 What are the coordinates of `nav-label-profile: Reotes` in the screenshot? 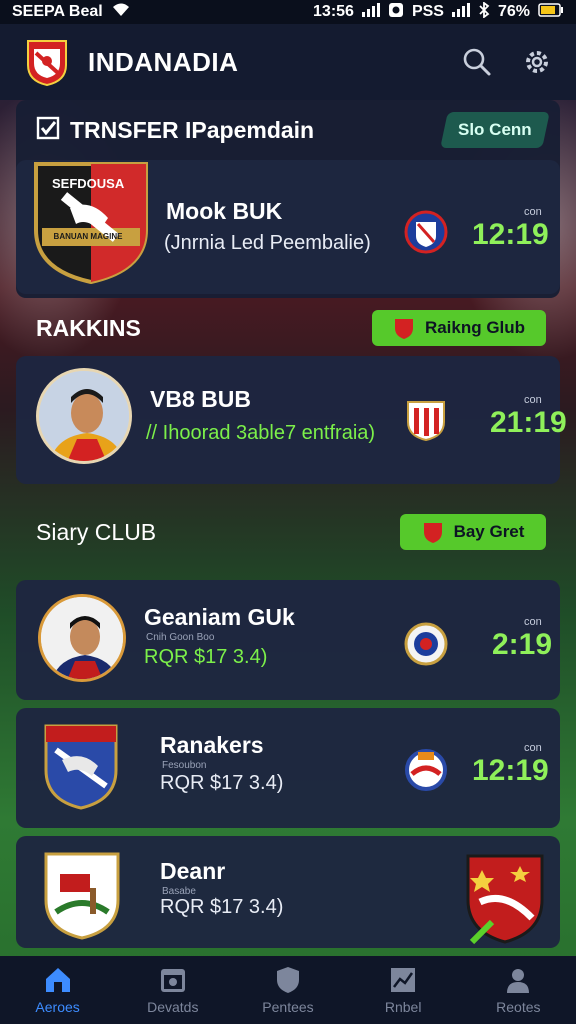 It's located at (518, 1007).